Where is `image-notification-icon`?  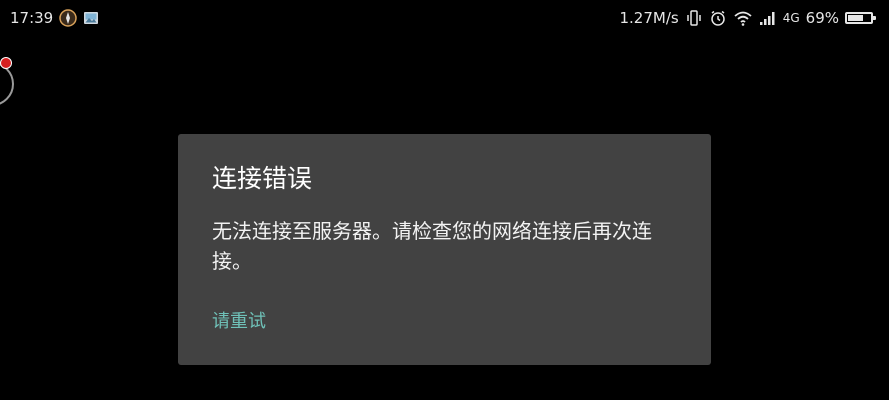 image-notification-icon is located at coordinates (91, 18).